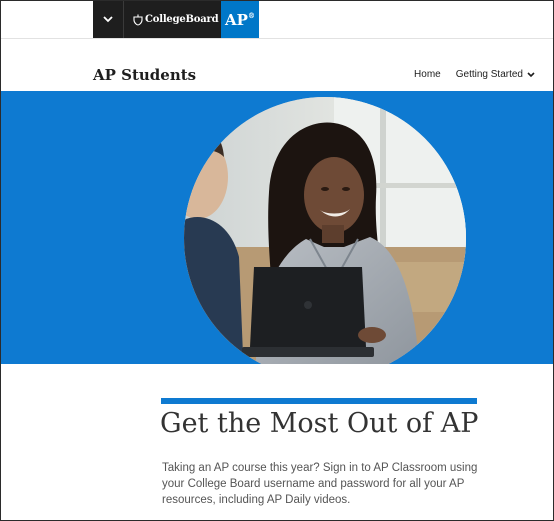  I want to click on collegeboard-logo: CollegeBoard, so click(176, 19).